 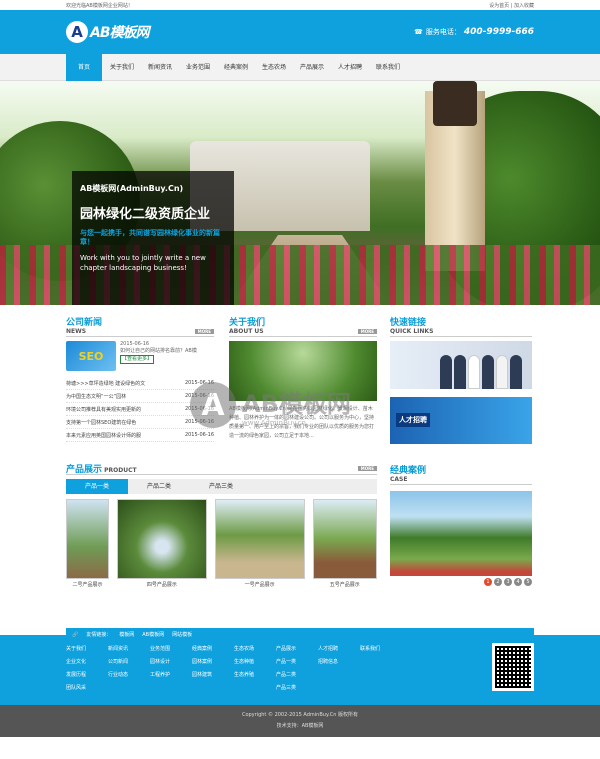 I want to click on pager-dot: 3, so click(x=508, y=582).